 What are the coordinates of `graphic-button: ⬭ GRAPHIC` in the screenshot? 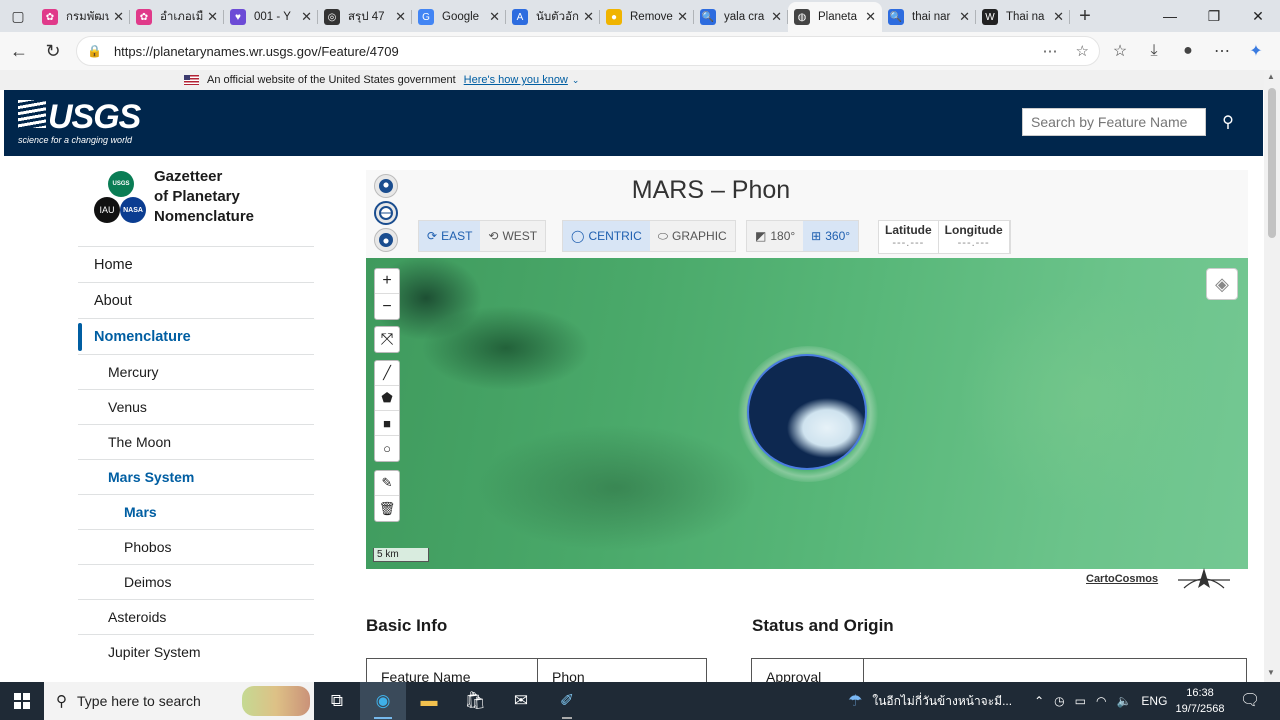 It's located at (692, 236).